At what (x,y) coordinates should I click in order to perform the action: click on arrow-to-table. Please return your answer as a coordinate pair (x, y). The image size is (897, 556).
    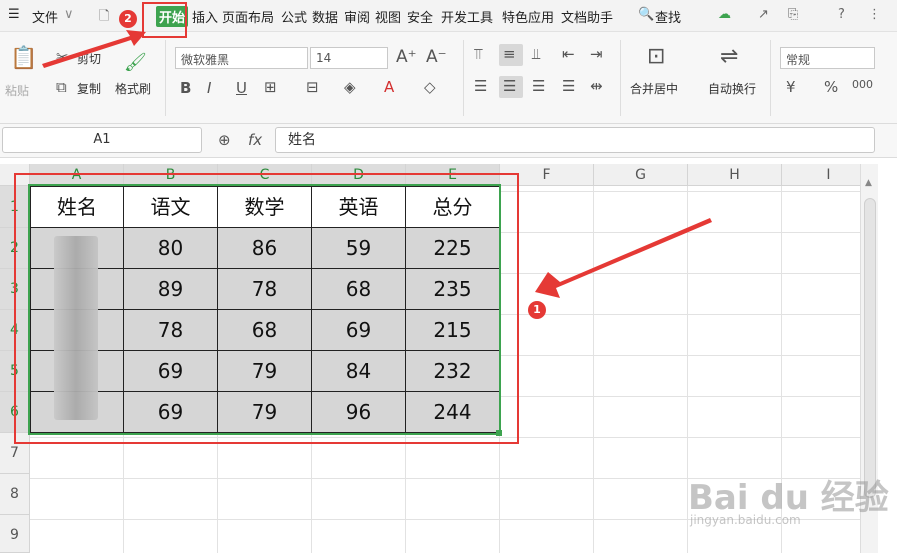
    Looking at the image, I should click on (623, 258).